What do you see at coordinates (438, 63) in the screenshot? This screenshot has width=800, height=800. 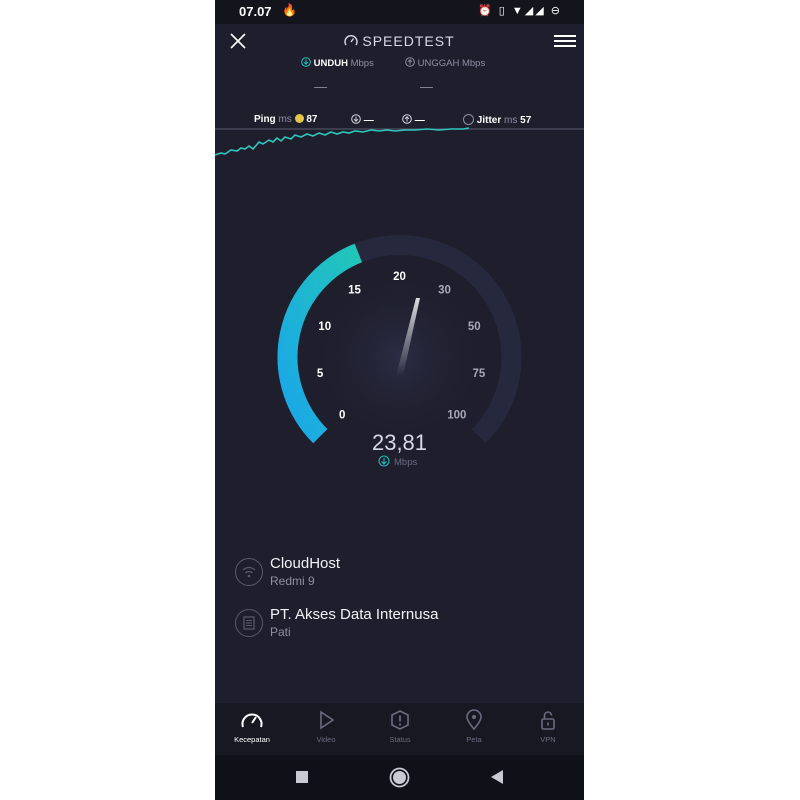 I see `upload-label-text: UNGGAH` at bounding box center [438, 63].